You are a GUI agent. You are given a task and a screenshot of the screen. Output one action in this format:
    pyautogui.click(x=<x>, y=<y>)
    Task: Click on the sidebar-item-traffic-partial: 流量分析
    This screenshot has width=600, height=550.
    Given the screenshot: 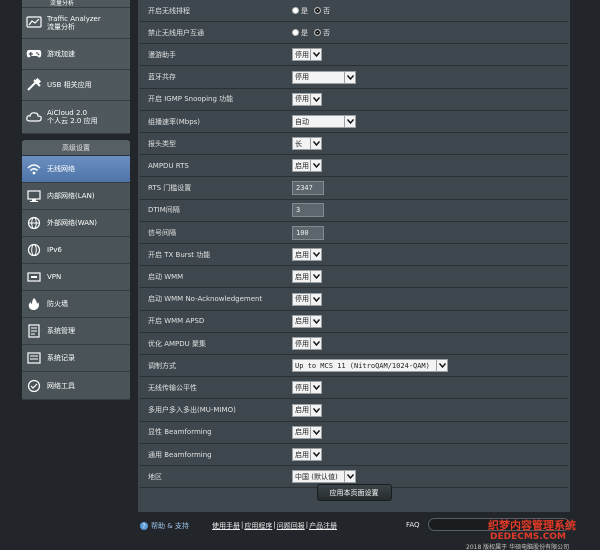 What is the action you would take?
    pyautogui.click(x=76, y=4)
    